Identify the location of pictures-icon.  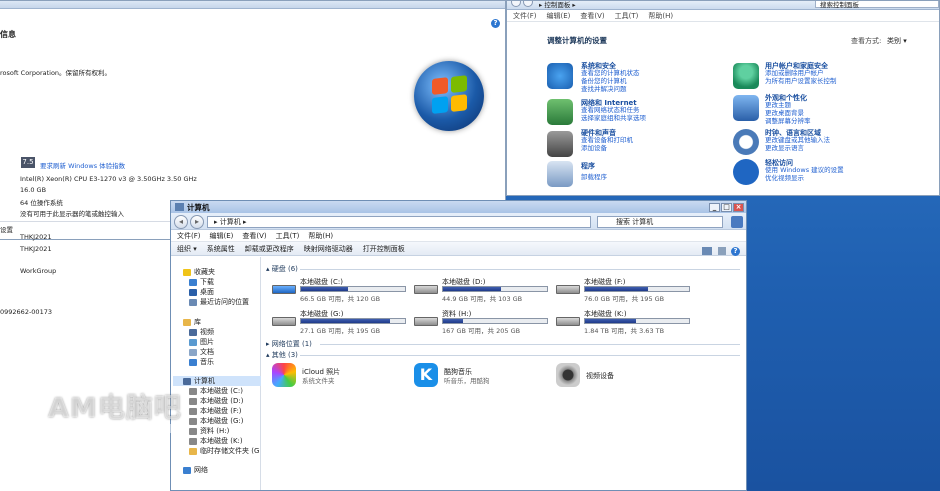
(193, 342).